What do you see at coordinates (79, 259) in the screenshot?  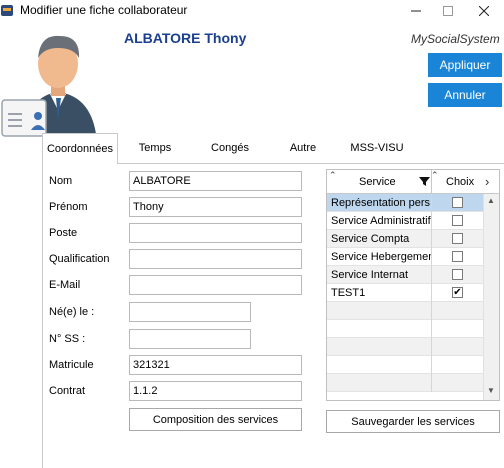 I see `qualification-label: Qualification` at bounding box center [79, 259].